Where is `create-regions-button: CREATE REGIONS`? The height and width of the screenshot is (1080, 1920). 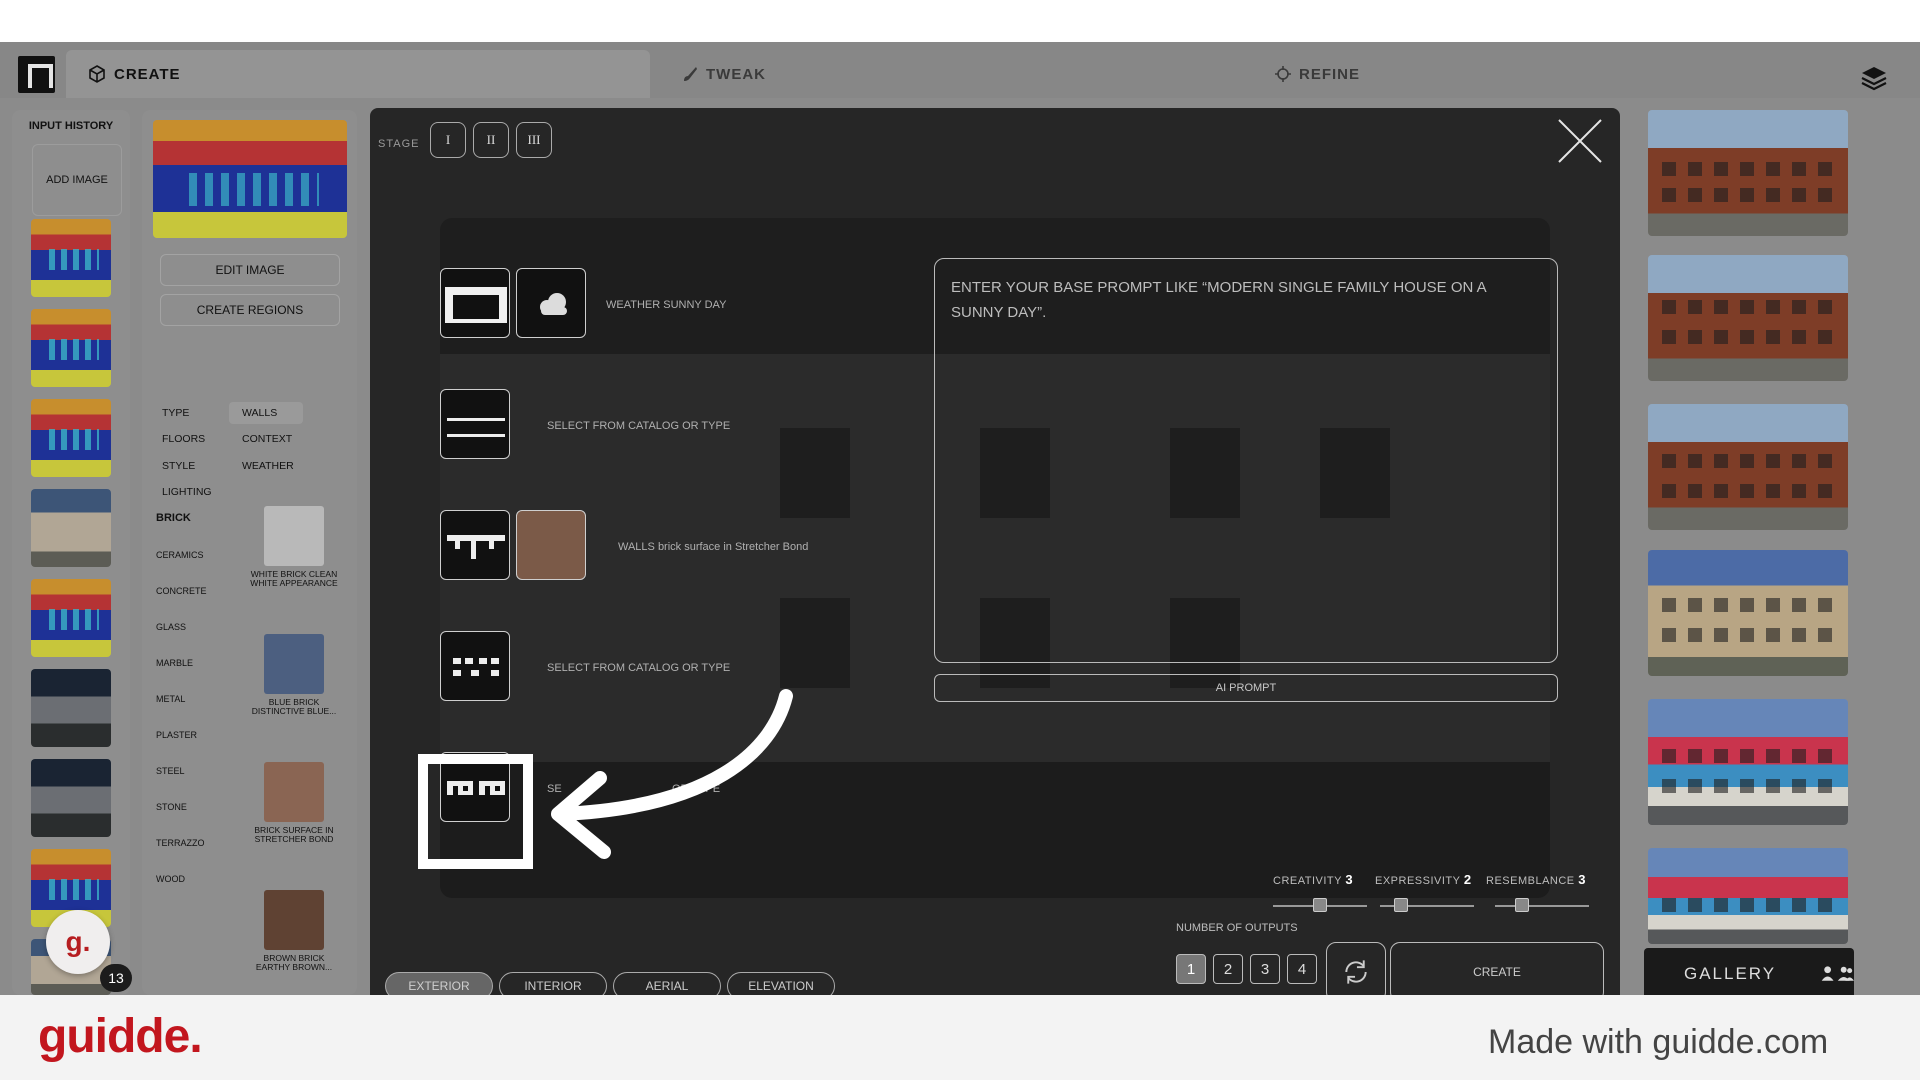 create-regions-button: CREATE REGIONS is located at coordinates (250, 310).